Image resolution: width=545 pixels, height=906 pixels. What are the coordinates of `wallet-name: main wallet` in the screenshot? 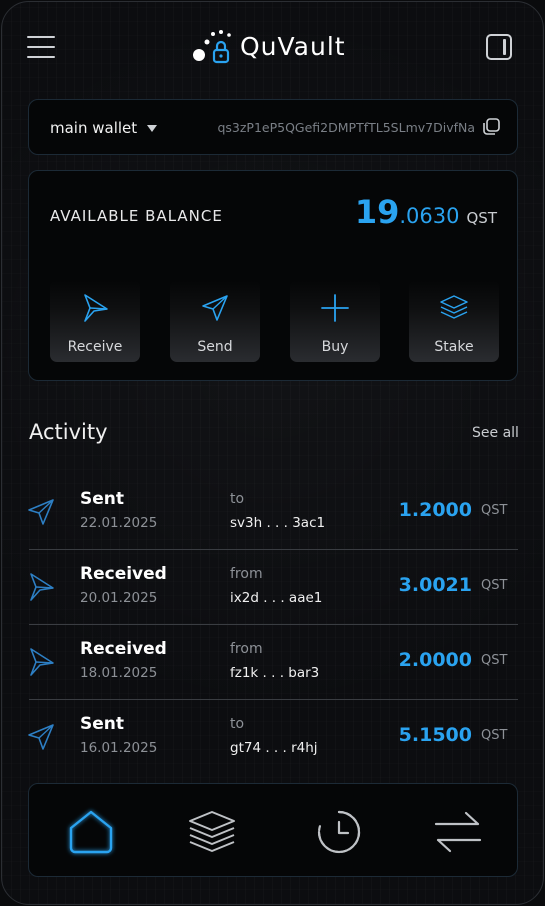 It's located at (94, 128).